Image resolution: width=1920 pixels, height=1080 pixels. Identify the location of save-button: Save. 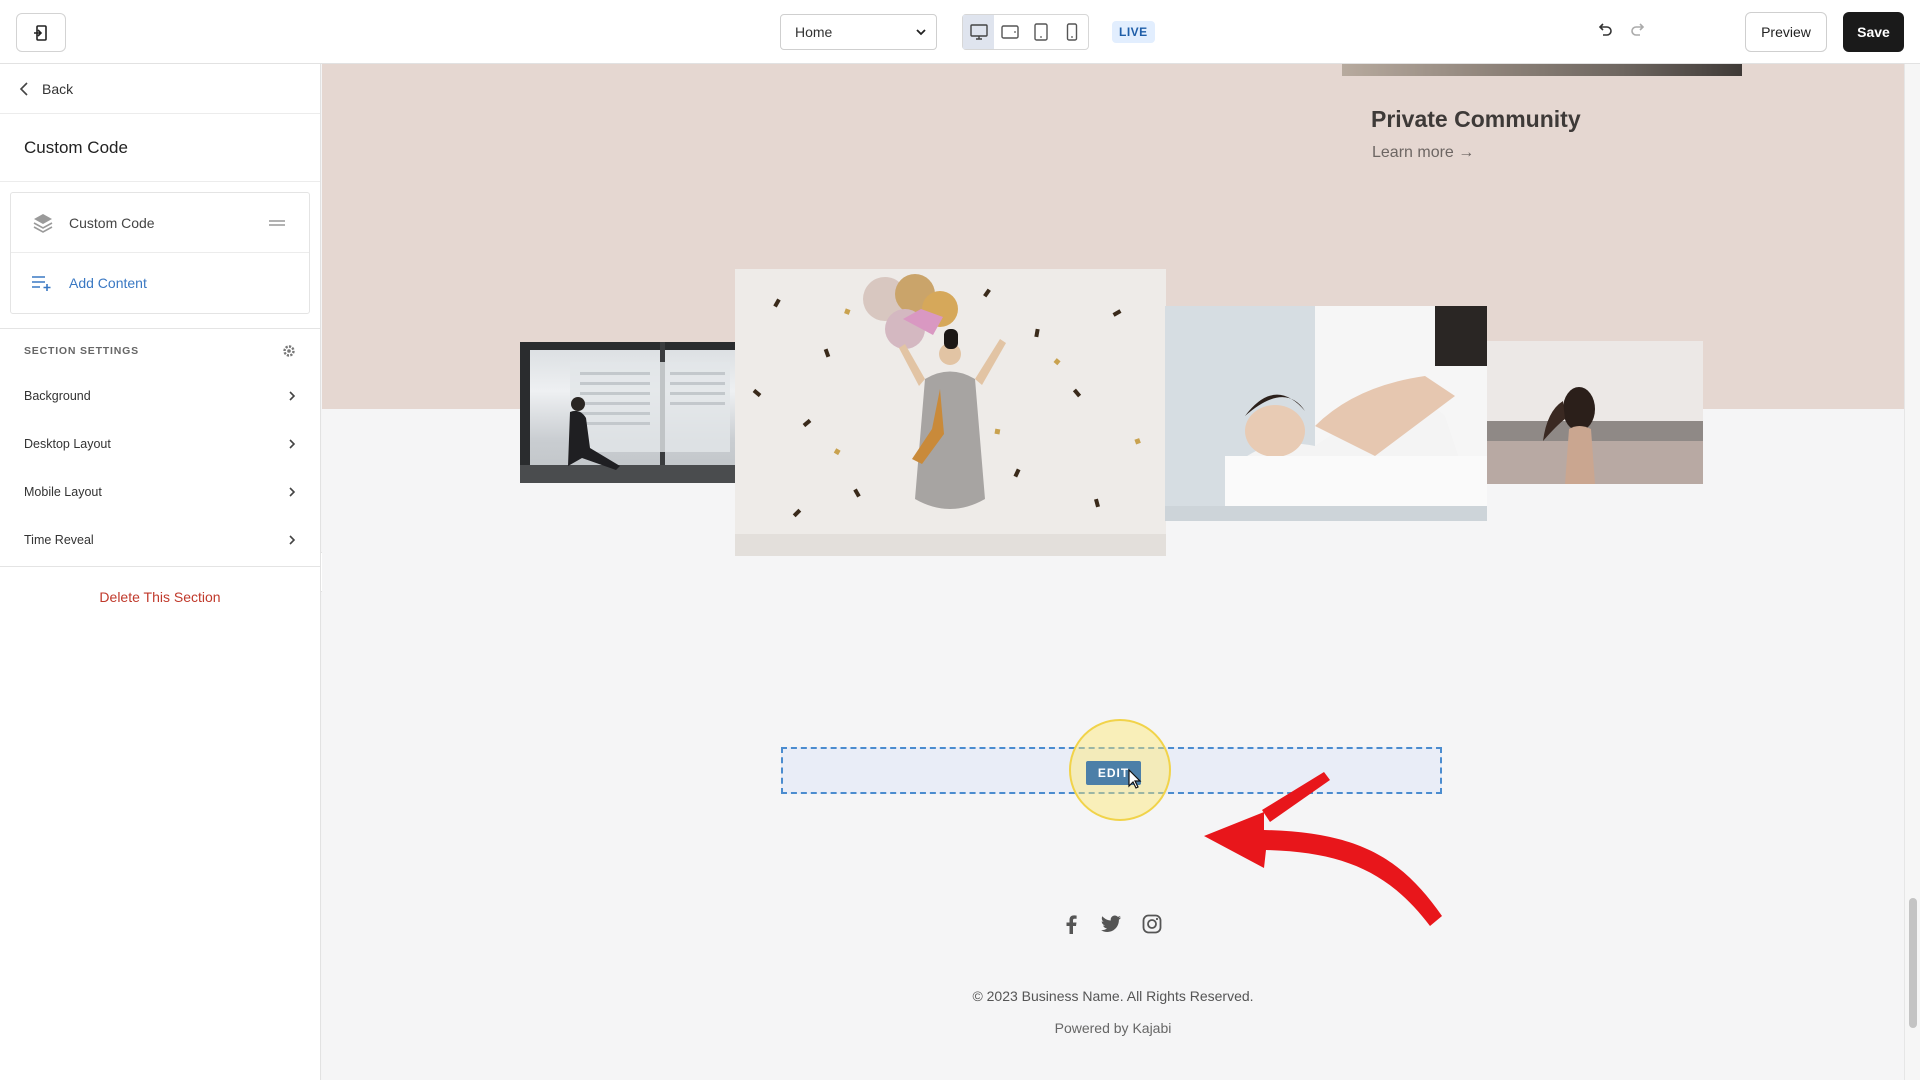
(1873, 32).